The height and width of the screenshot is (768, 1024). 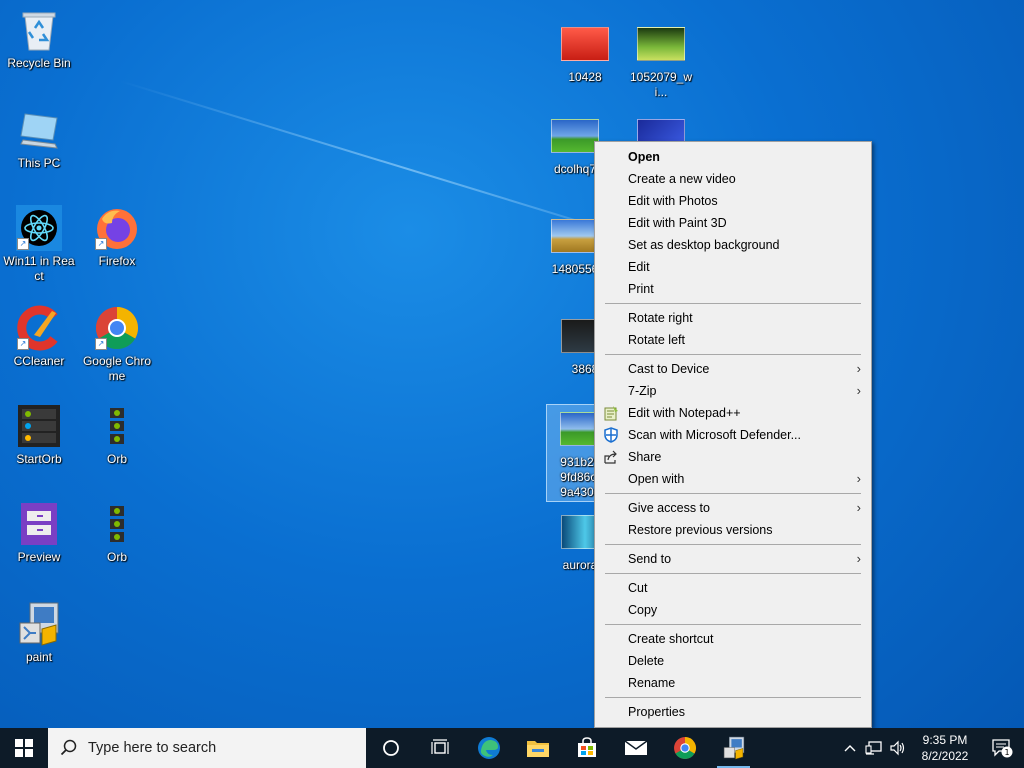 I want to click on menu-item-label: Edit with Notepad++, so click(x=684, y=413).